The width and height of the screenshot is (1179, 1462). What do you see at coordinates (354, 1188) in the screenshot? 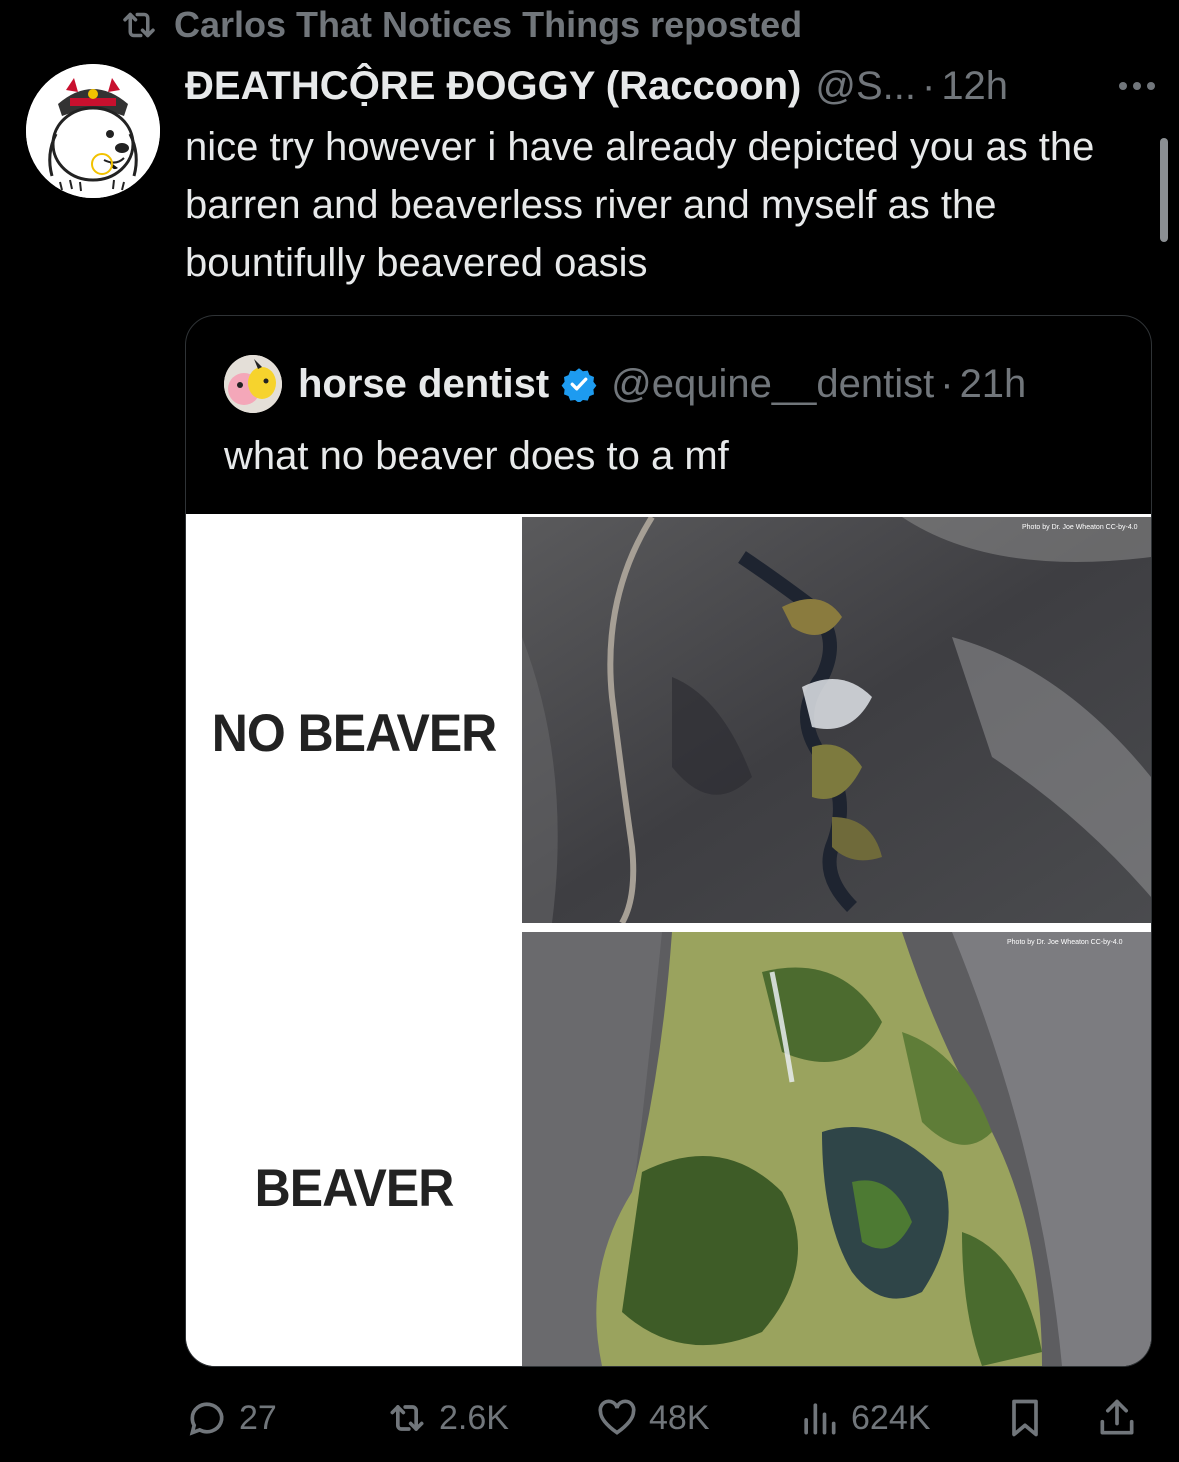
I see `beaver-label: BEAVER` at bounding box center [354, 1188].